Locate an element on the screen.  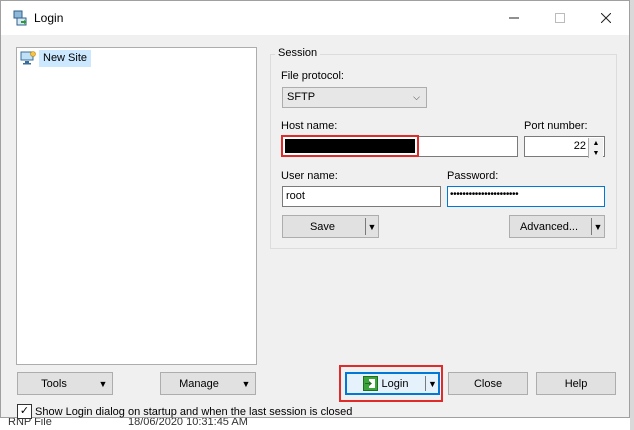
host-name-highlight is located at coordinates (350, 146).